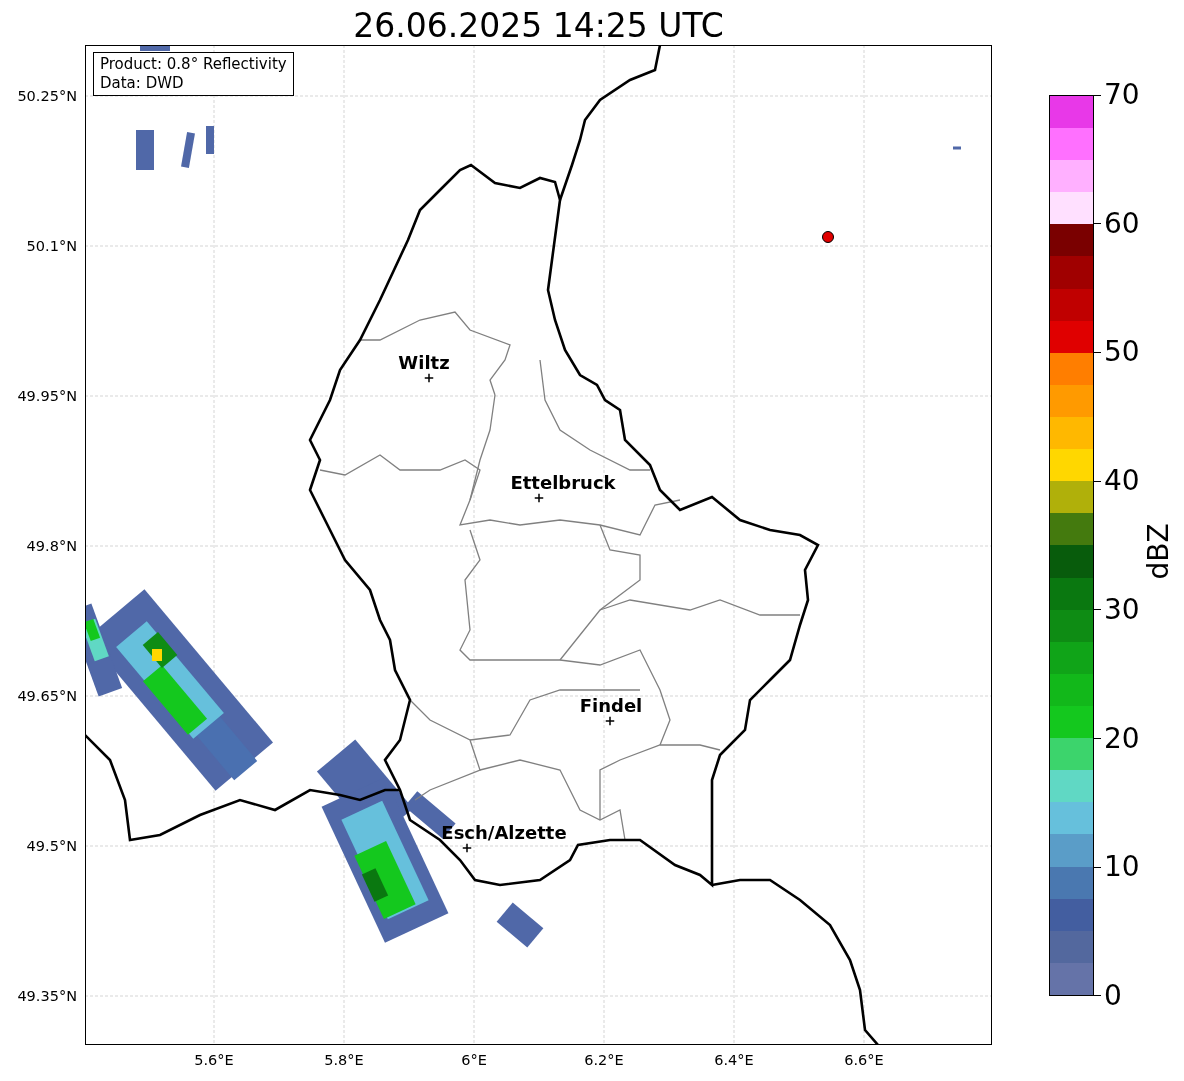 This screenshot has width=1184, height=1081. What do you see at coordinates (828, 237) in the screenshot?
I see `station-marker` at bounding box center [828, 237].